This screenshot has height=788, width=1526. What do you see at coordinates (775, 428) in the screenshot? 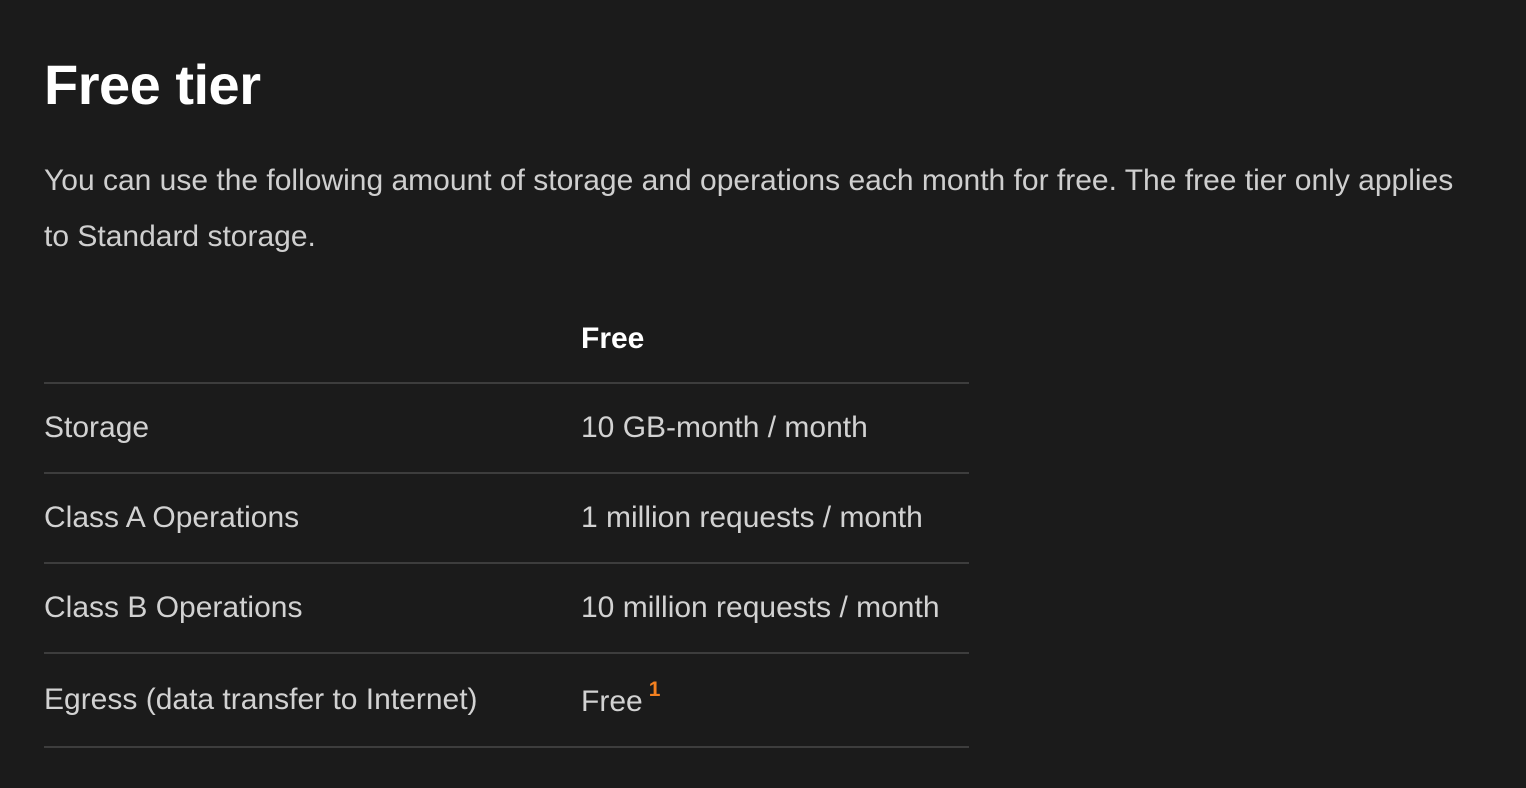
I see `row-value: 10 GB-month / month` at bounding box center [775, 428].